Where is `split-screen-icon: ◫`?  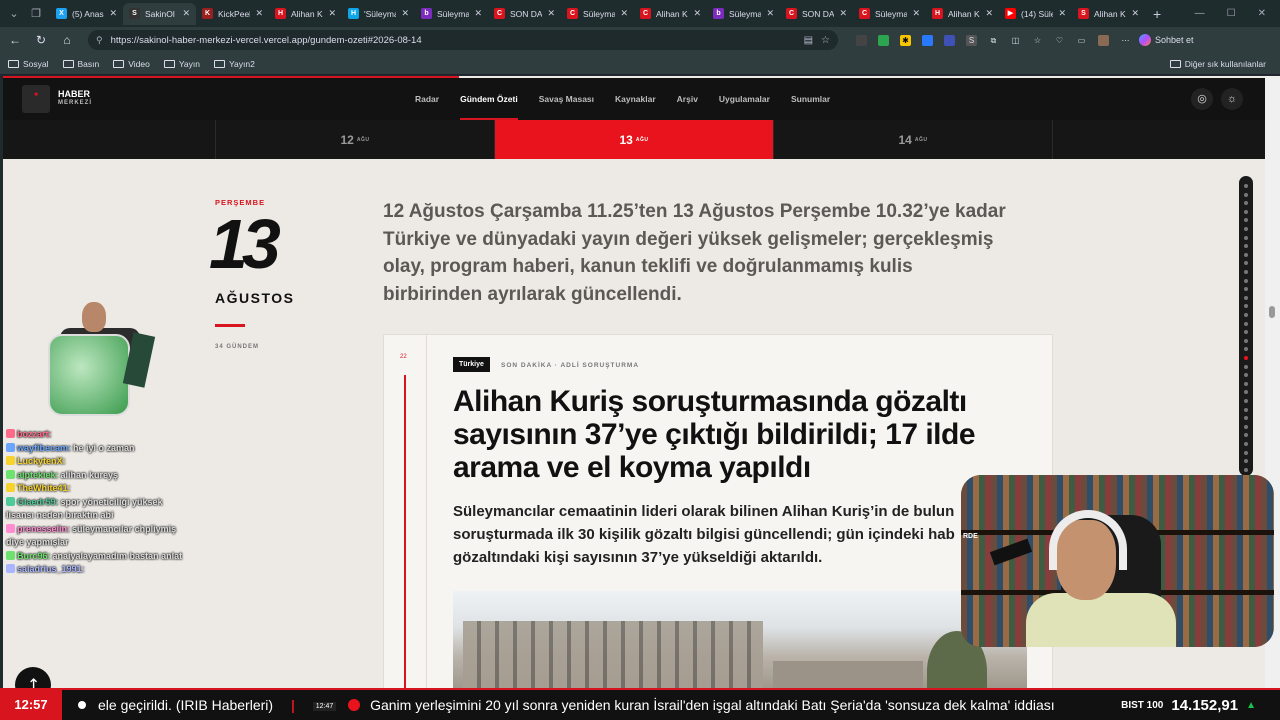
split-screen-icon: ◫ is located at coordinates (1015, 40).